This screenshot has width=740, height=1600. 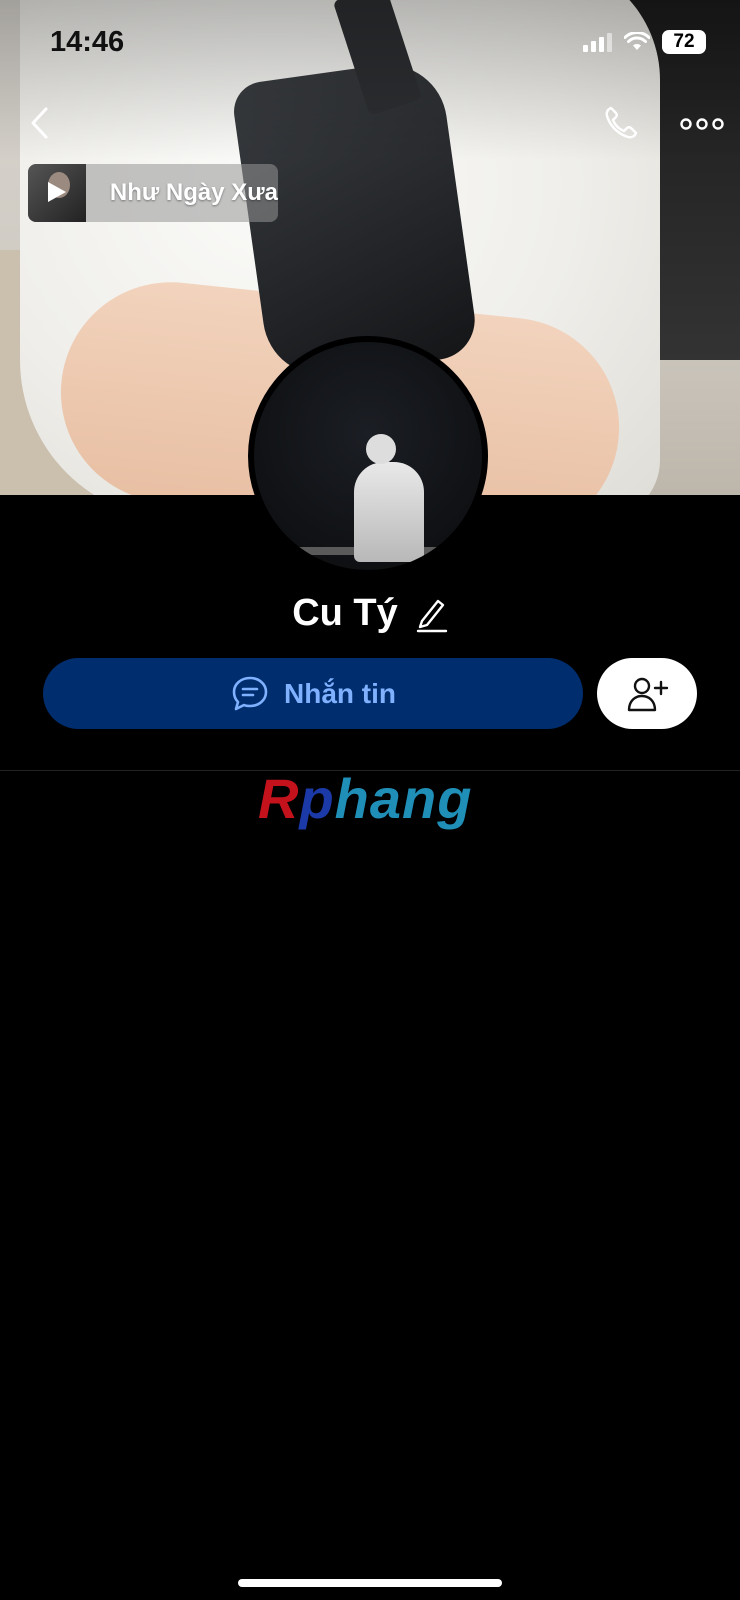 What do you see at coordinates (368, 456) in the screenshot?
I see `avatar` at bounding box center [368, 456].